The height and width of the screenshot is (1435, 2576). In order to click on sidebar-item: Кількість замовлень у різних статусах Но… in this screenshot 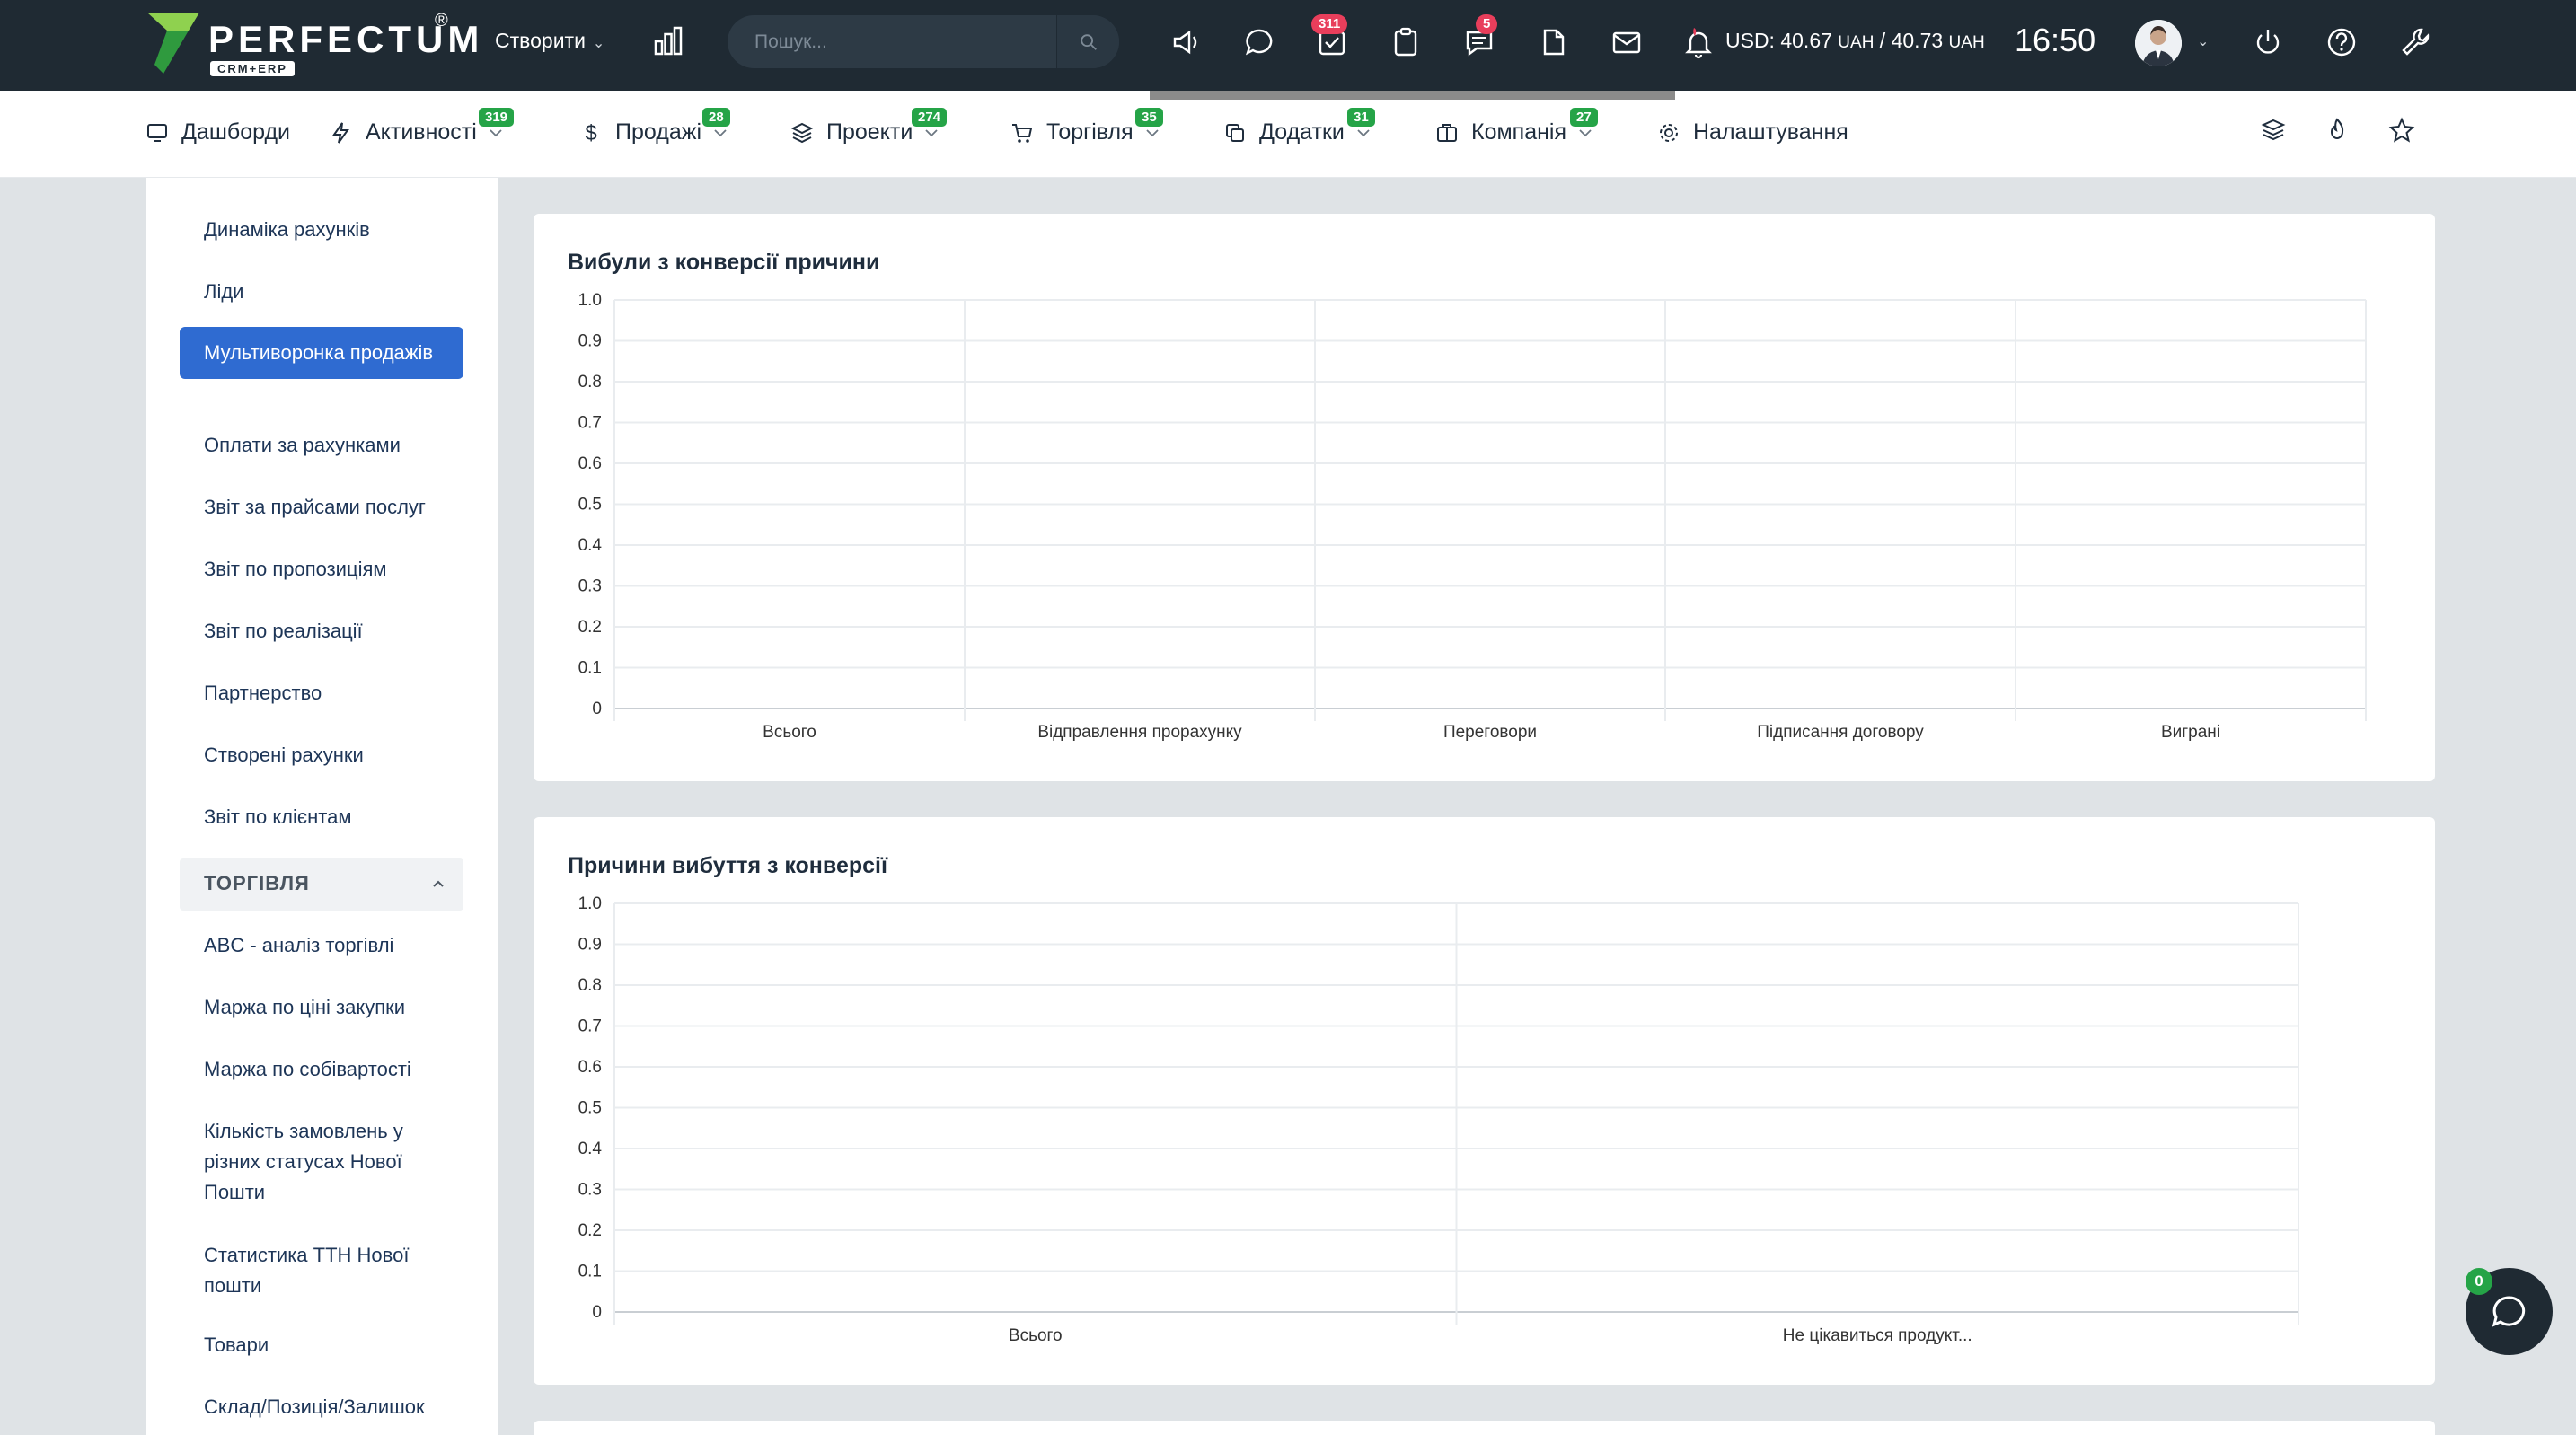, I will do `click(325, 1162)`.